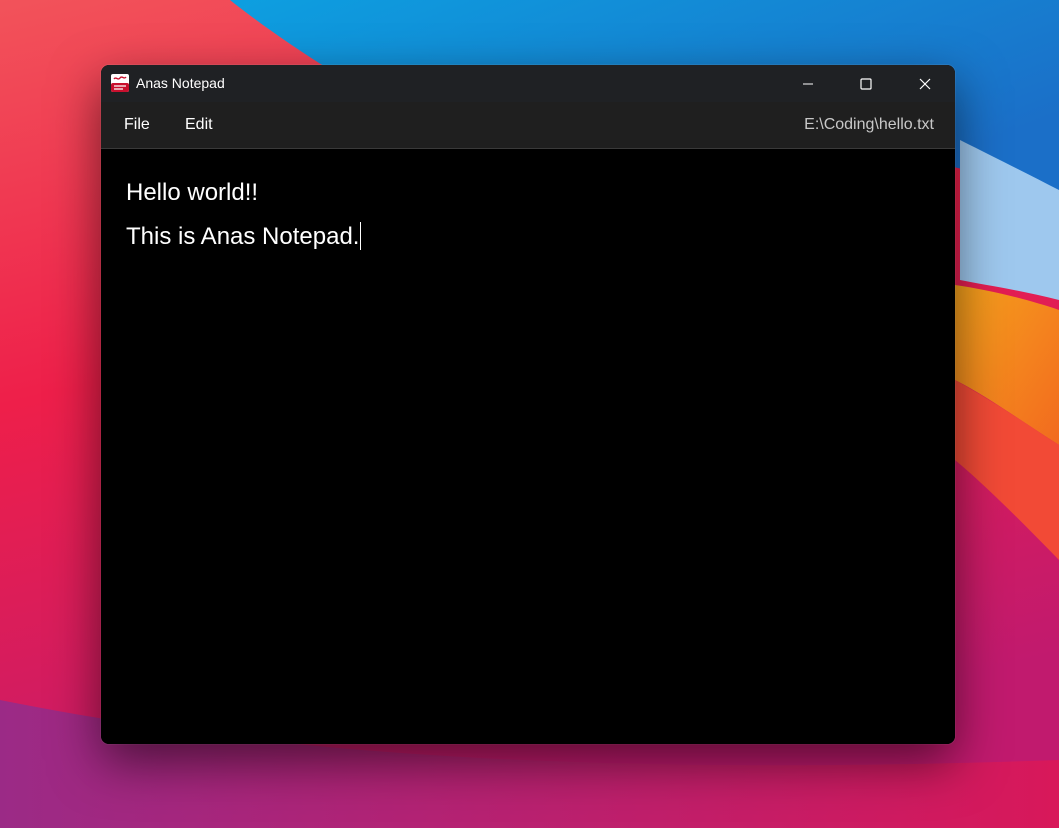 This screenshot has width=1059, height=828. I want to click on editor-line-text: This is Anas Notepad., so click(243, 236).